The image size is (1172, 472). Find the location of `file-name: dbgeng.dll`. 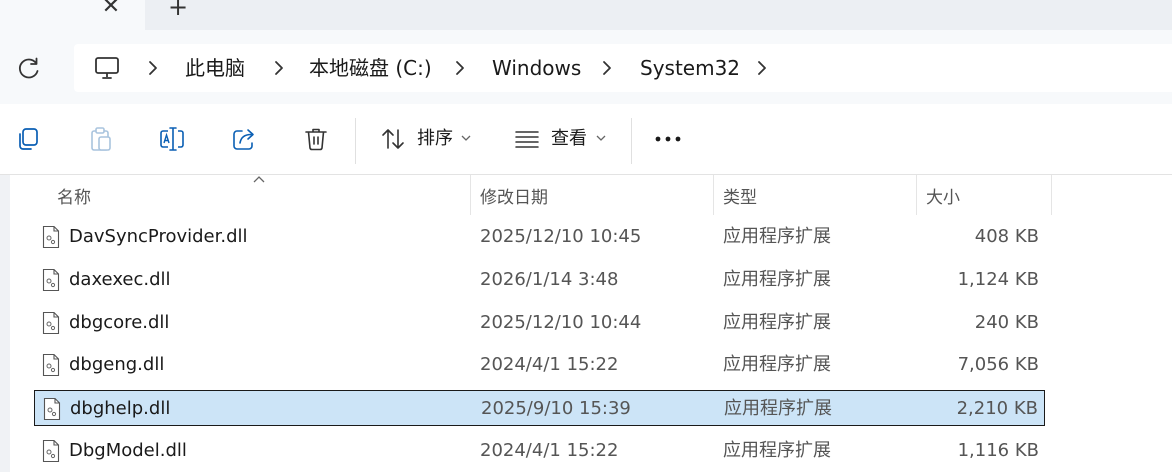

file-name: dbgeng.dll is located at coordinates (117, 364).